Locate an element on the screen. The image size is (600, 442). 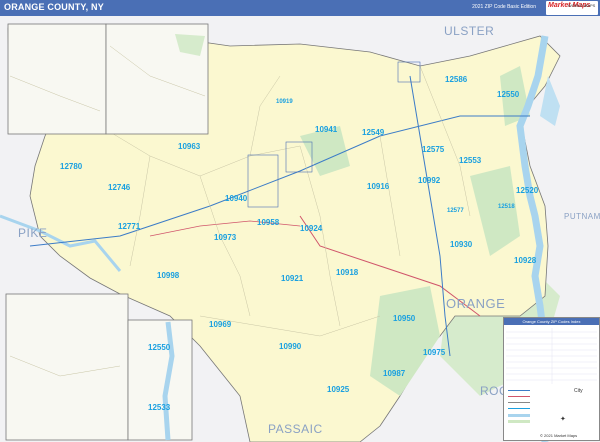
zip-label: 10930 is located at coordinates (461, 244).